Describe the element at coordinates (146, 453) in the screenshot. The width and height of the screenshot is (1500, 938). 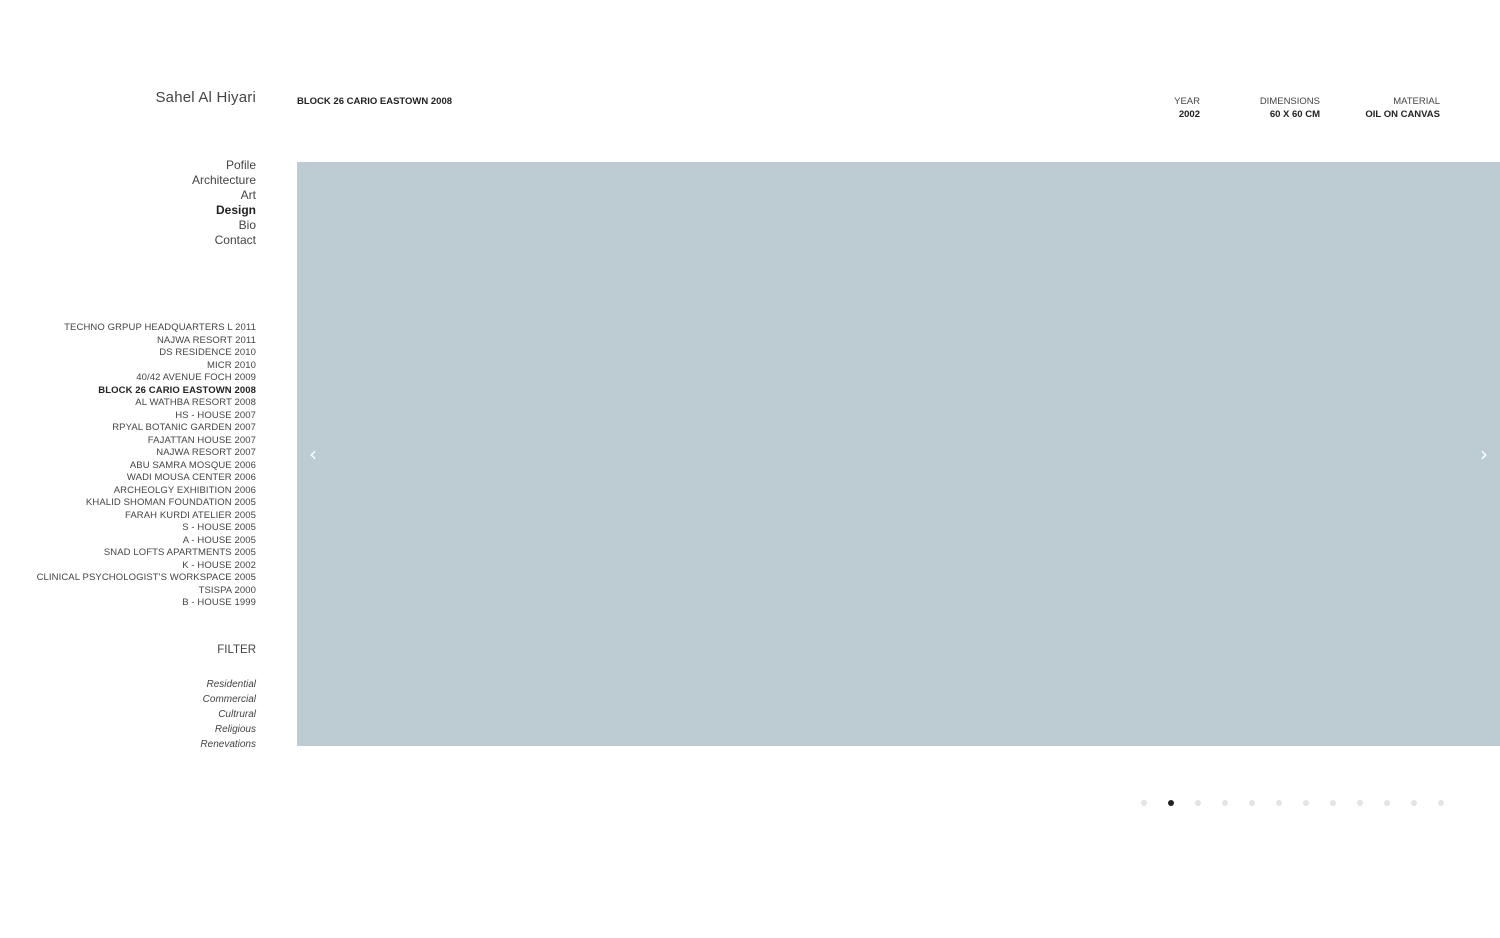
I see `project-list-item: NAJWA RESORT 2007` at that location.